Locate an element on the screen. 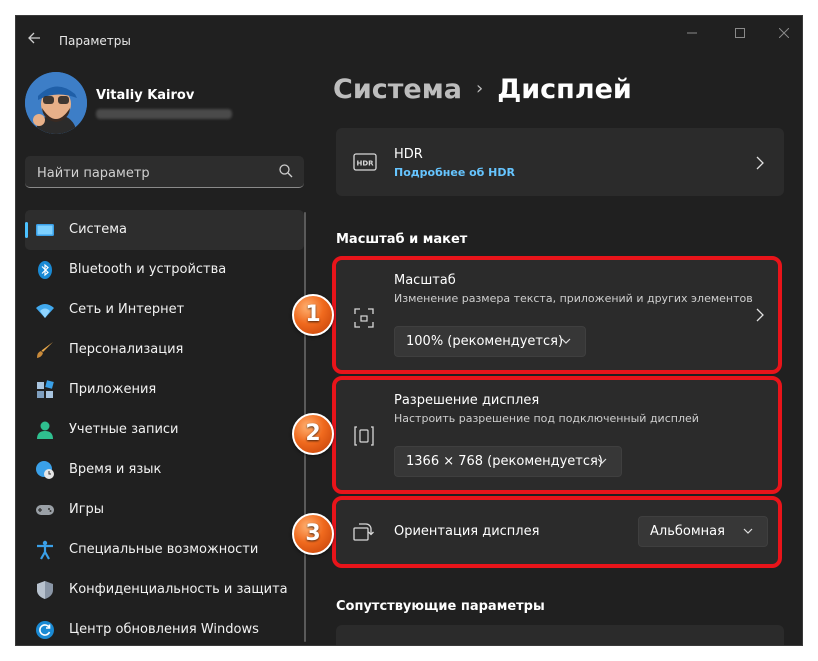  avatar is located at coordinates (56, 103).